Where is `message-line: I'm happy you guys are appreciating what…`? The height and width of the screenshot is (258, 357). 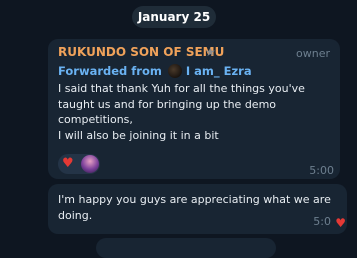 message-line: I'm happy you guys are appreciating what… is located at coordinates (194, 199).